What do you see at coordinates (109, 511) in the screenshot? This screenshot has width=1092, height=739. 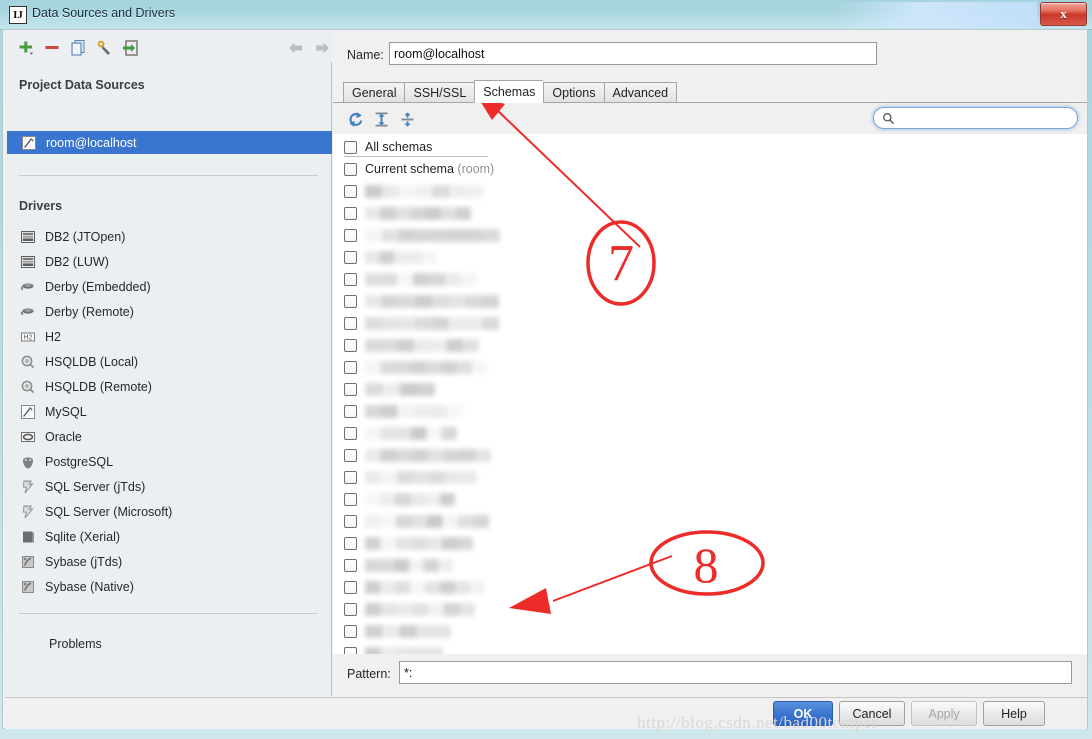 I see `driver-label: SQL Server (Microsoft)` at bounding box center [109, 511].